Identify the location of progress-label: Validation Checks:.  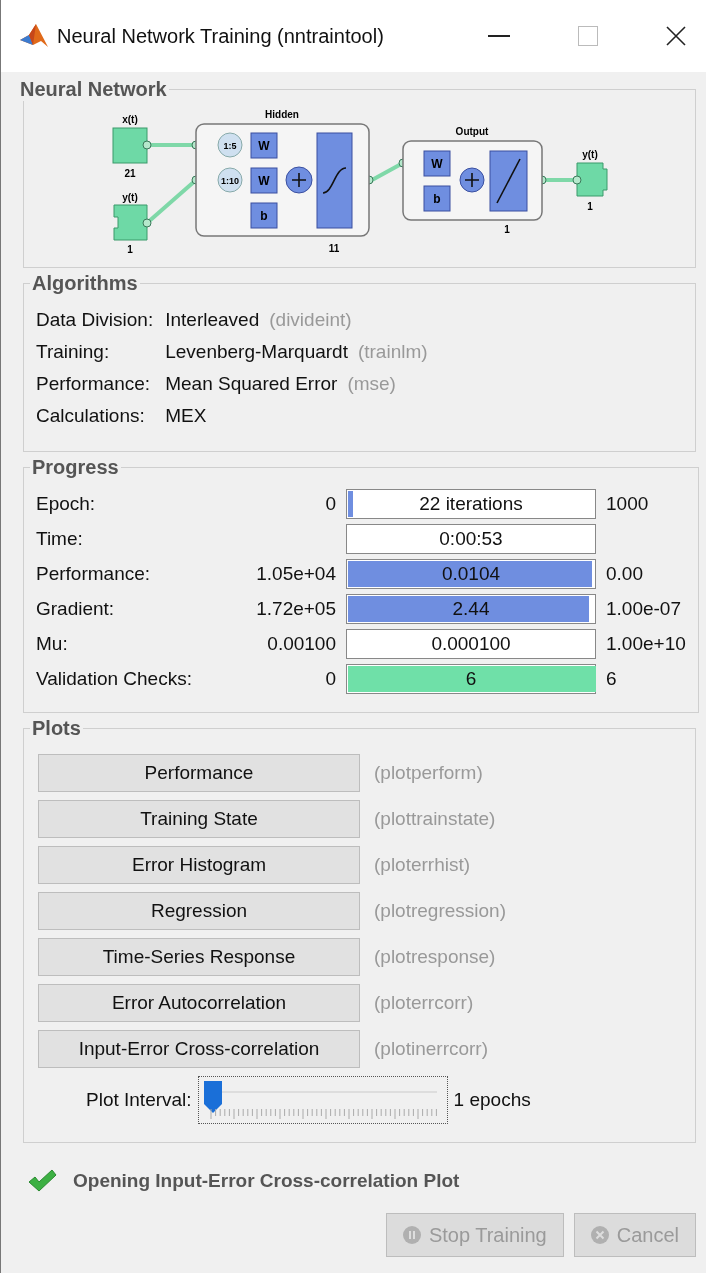
(114, 679).